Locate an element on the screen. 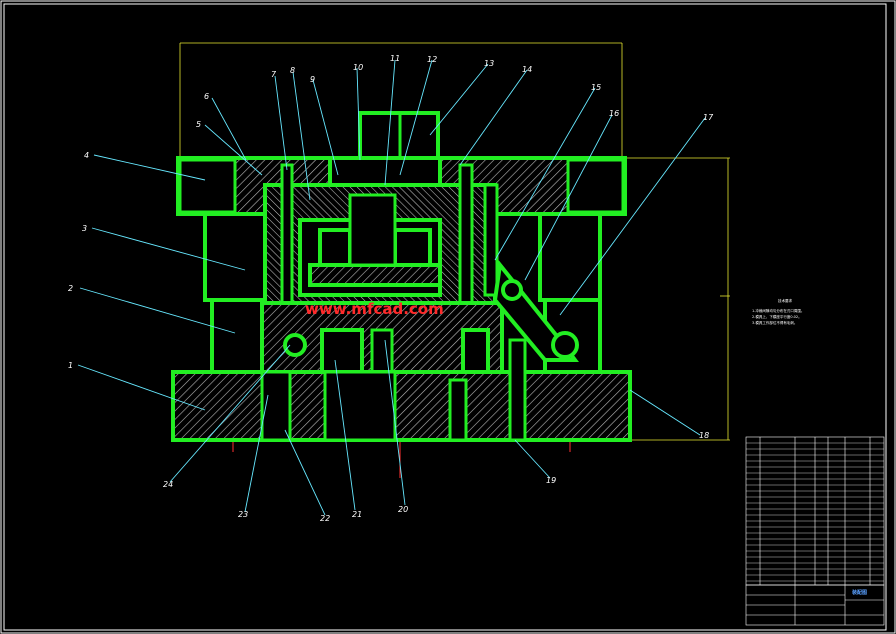 The image size is (896, 634). part-label: 13 is located at coordinates (489, 63).